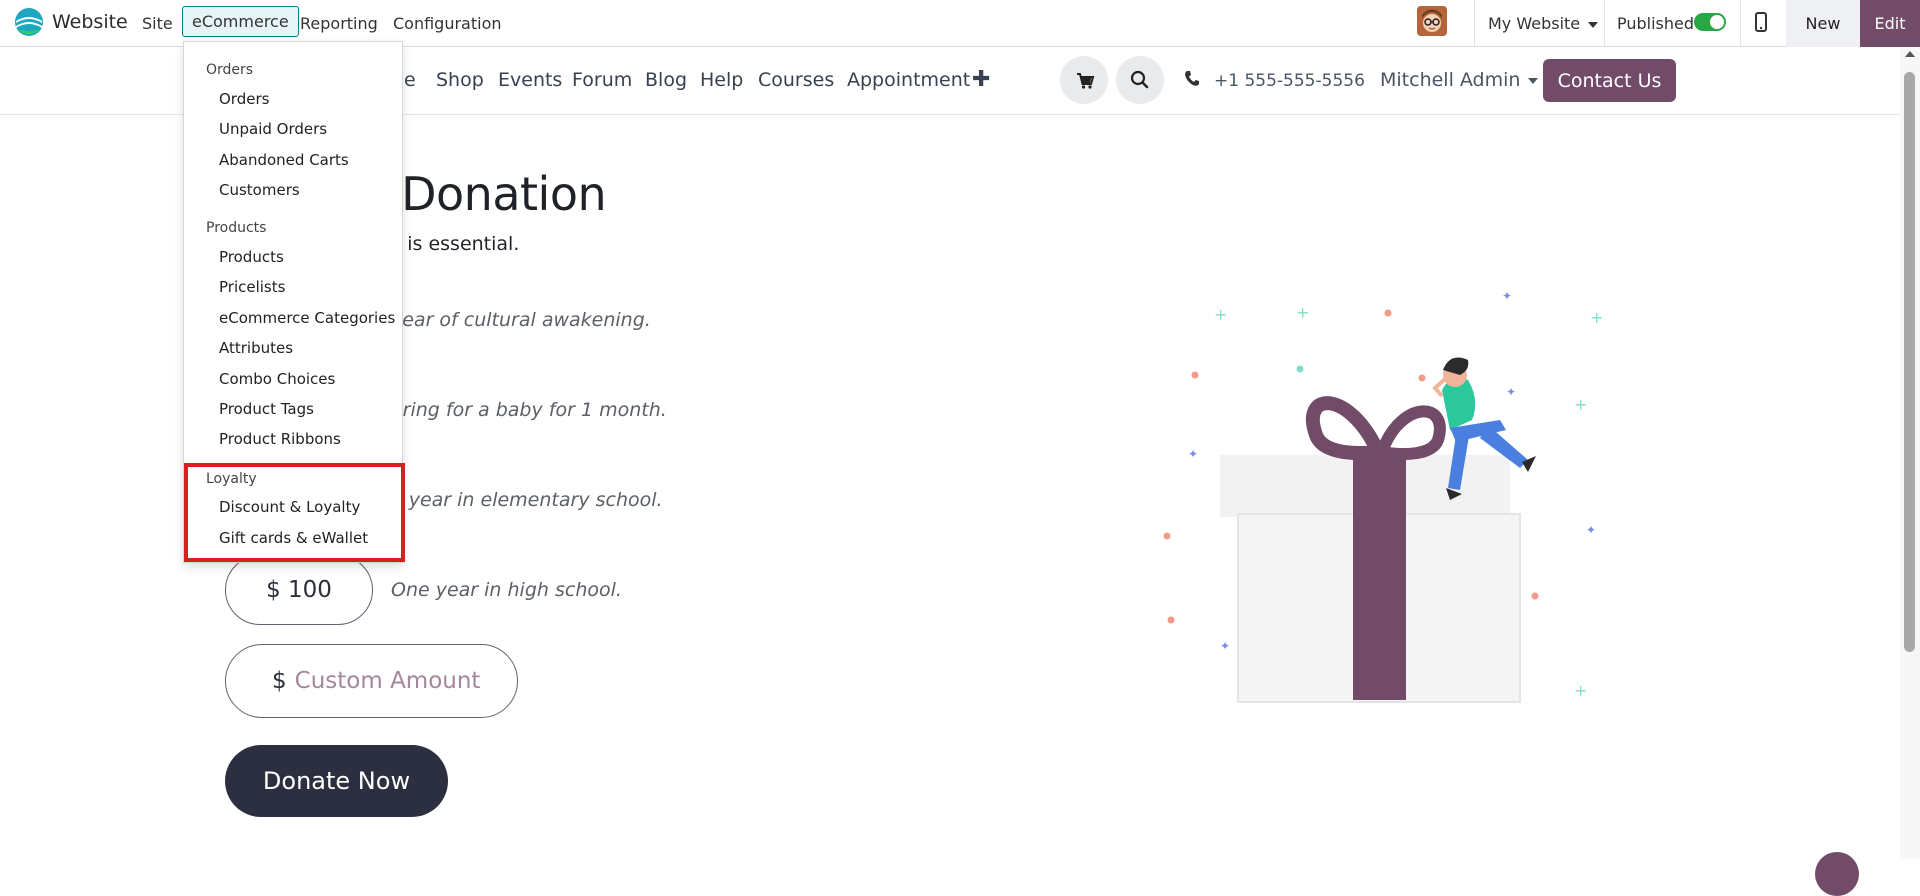 The width and height of the screenshot is (1920, 896). What do you see at coordinates (1823, 23) in the screenshot?
I see `new-button: New` at bounding box center [1823, 23].